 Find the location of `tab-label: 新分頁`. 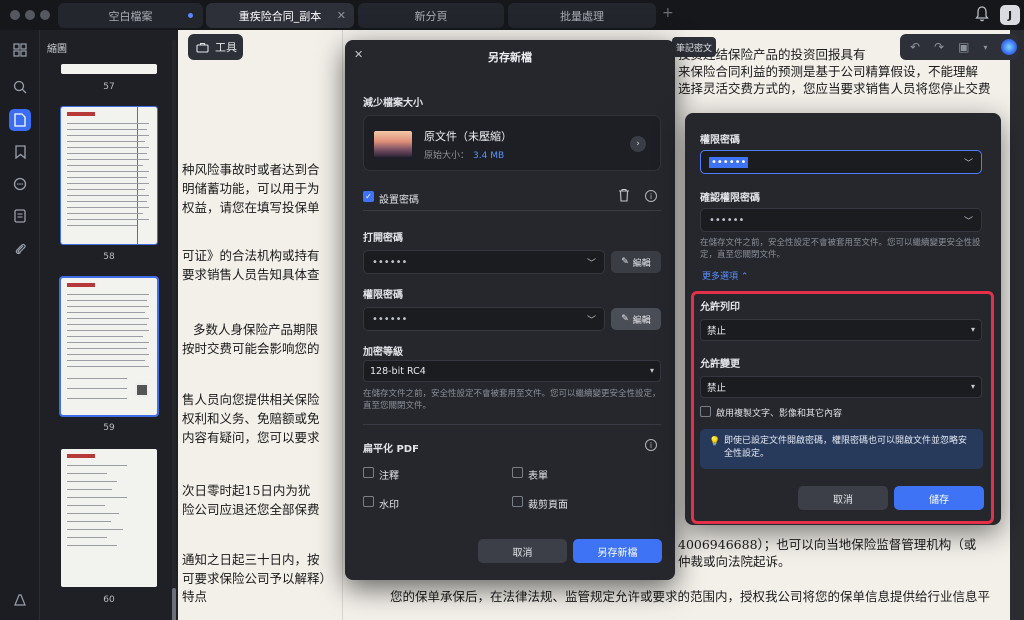

tab-label: 新分頁 is located at coordinates (431, 16).